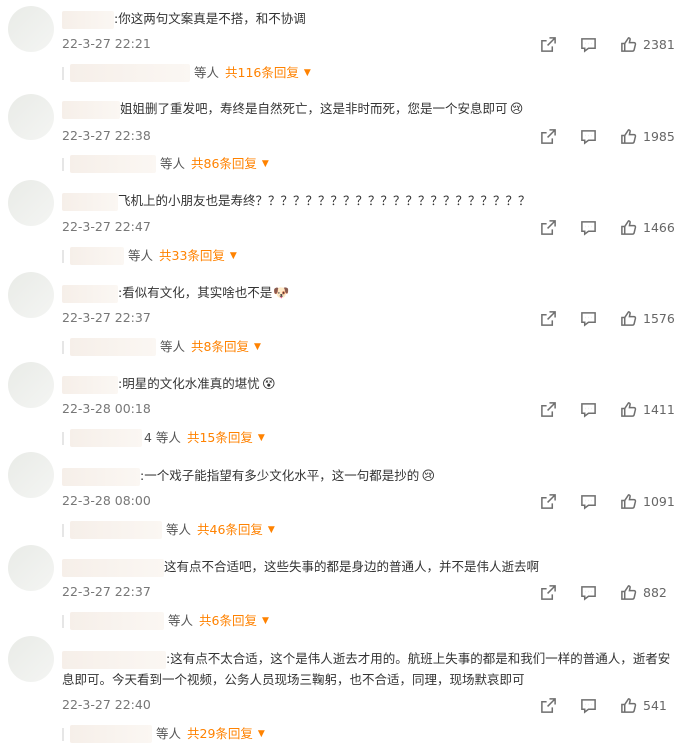 The height and width of the screenshot is (748, 693). I want to click on reply-count-link: 共86条回复, so click(224, 164).